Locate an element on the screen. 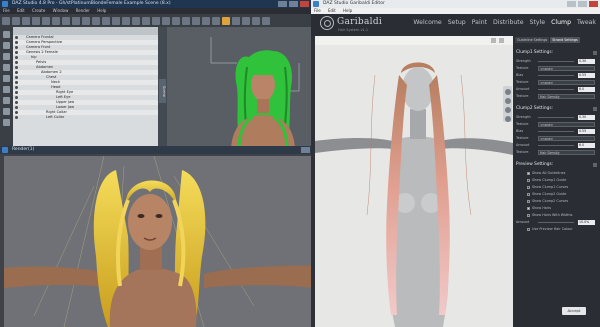  frame-icon is located at coordinates (507, 119).